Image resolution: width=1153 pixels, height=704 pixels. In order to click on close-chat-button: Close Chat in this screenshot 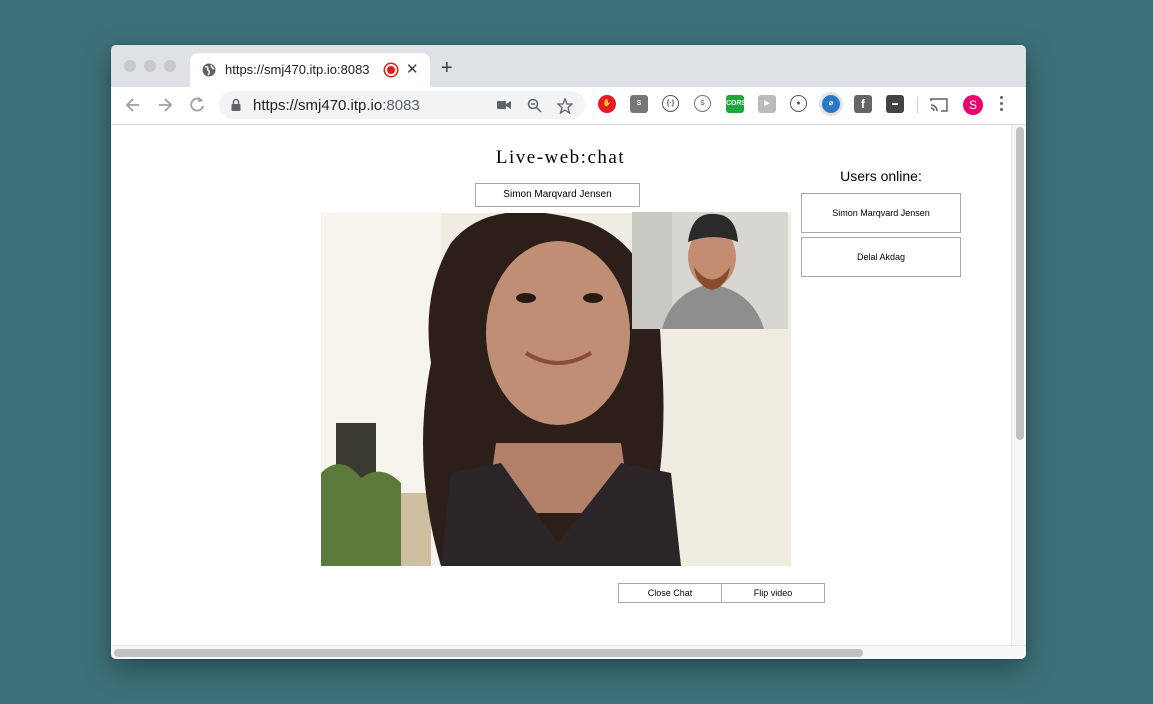, I will do `click(670, 593)`.